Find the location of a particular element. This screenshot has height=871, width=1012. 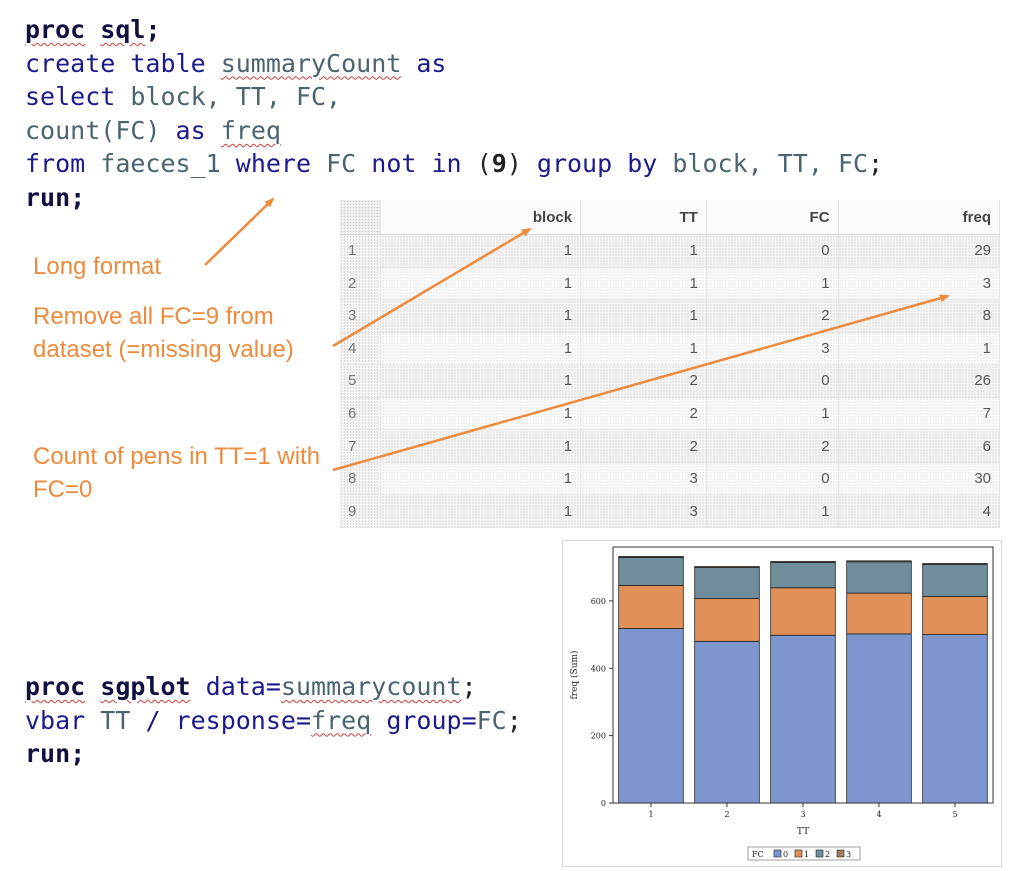

legend-swatch-fc0 is located at coordinates (777, 853).